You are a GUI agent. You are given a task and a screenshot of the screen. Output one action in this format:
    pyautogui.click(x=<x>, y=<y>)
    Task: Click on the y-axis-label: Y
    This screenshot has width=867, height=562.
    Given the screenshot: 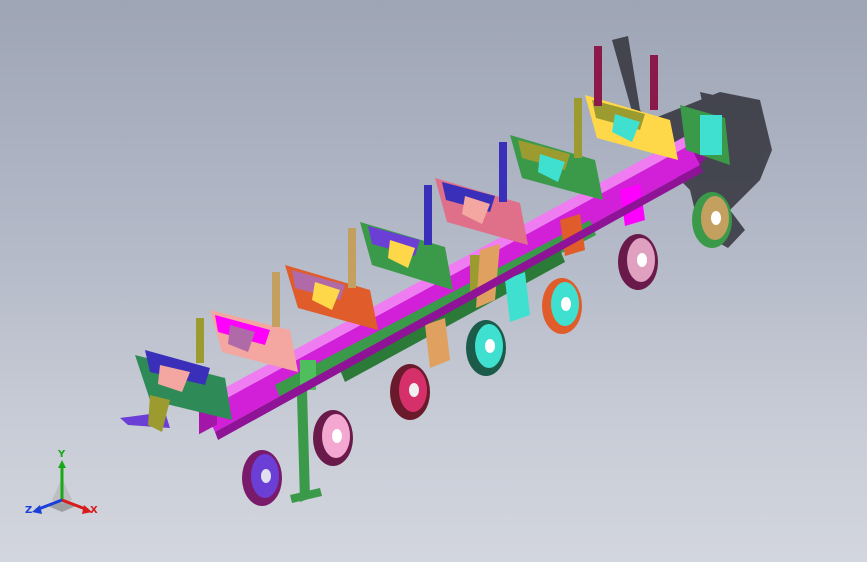 What is the action you would take?
    pyautogui.click(x=62, y=454)
    